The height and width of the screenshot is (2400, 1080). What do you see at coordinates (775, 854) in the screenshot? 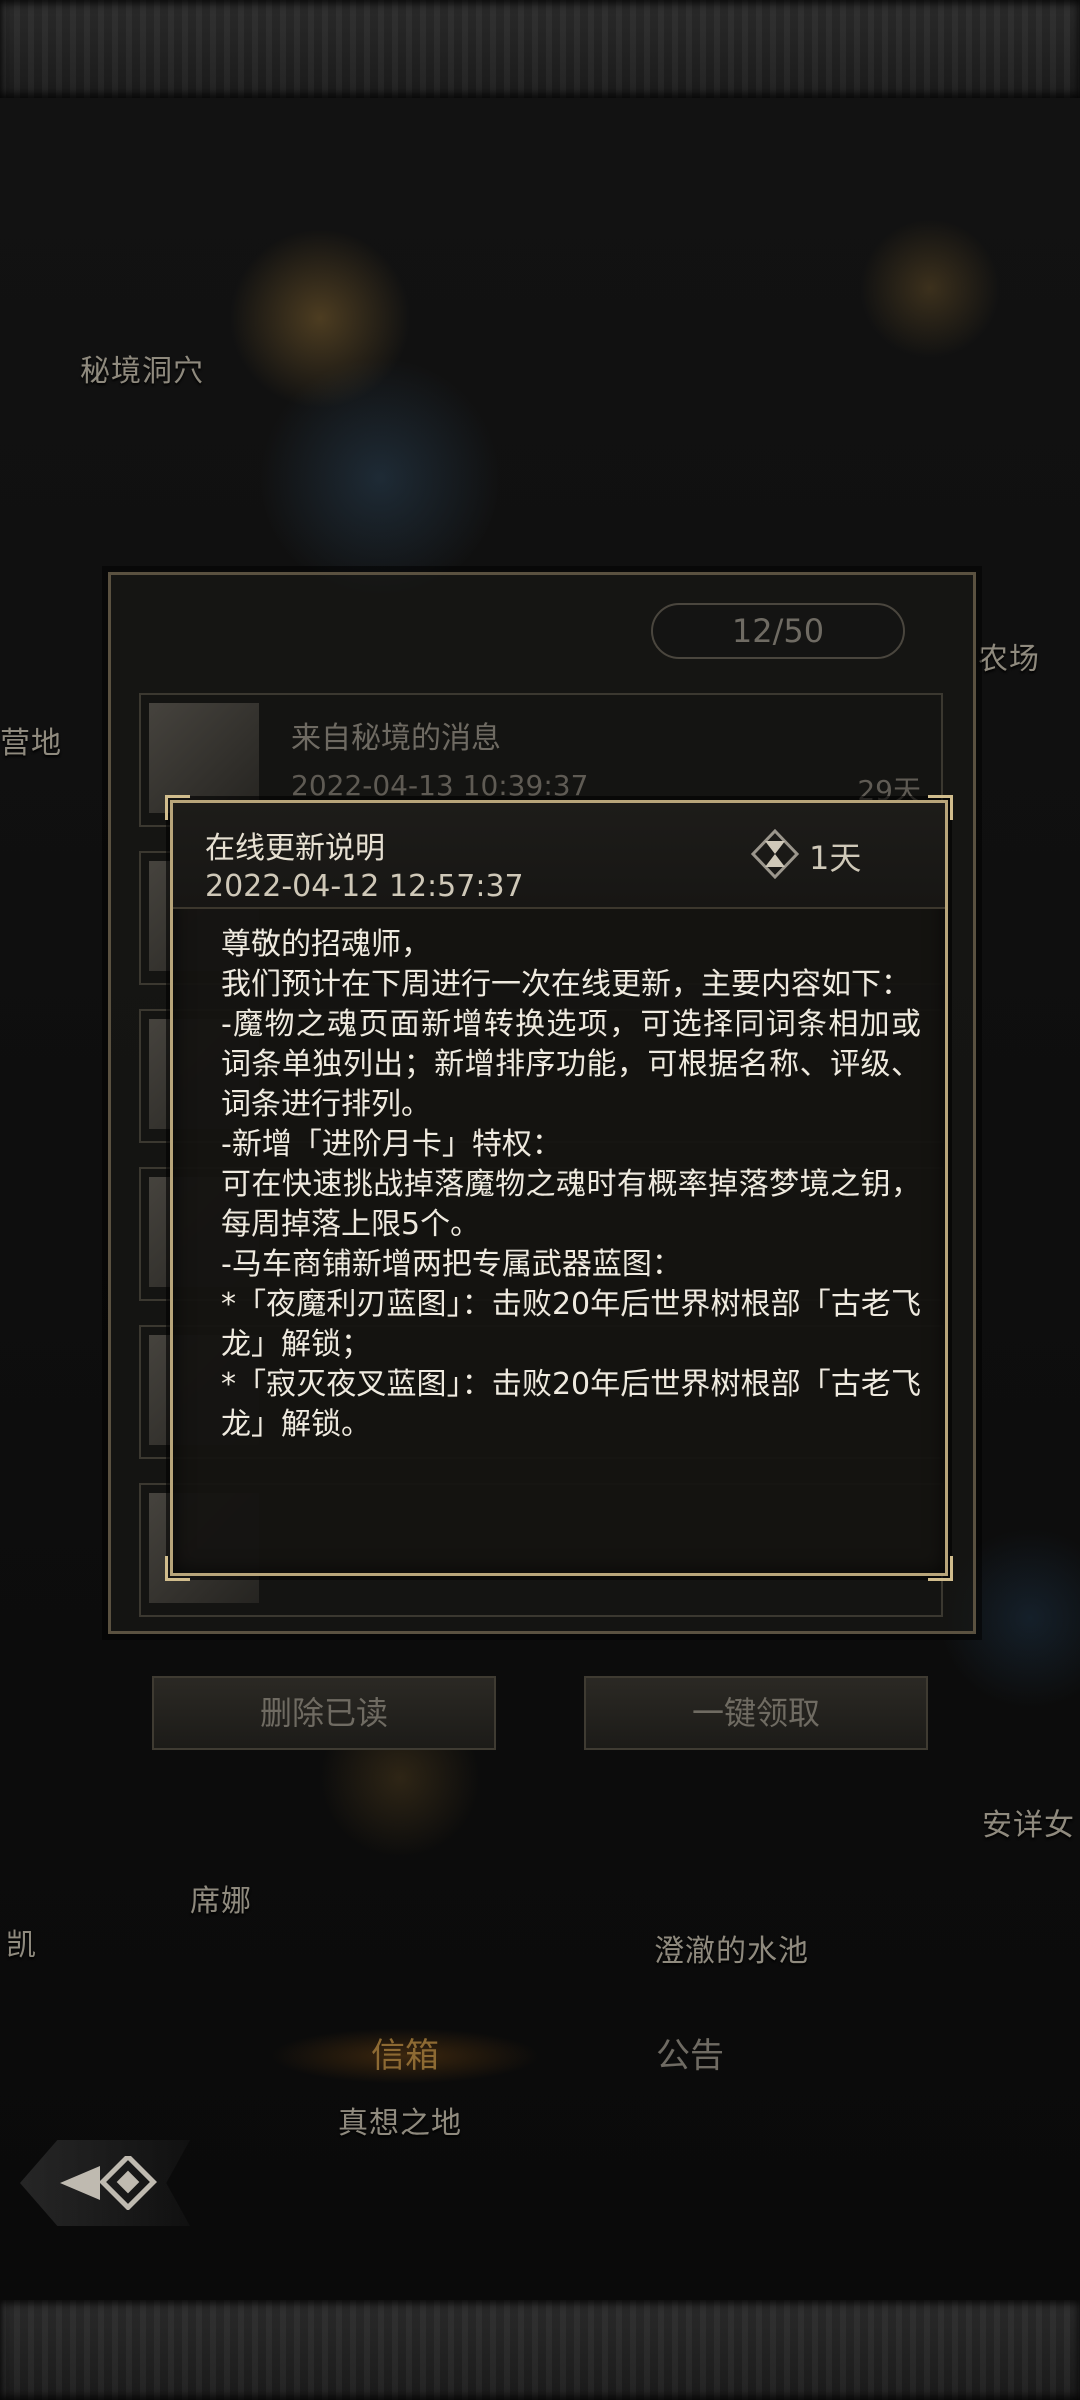
I see `hourglass-icon` at bounding box center [775, 854].